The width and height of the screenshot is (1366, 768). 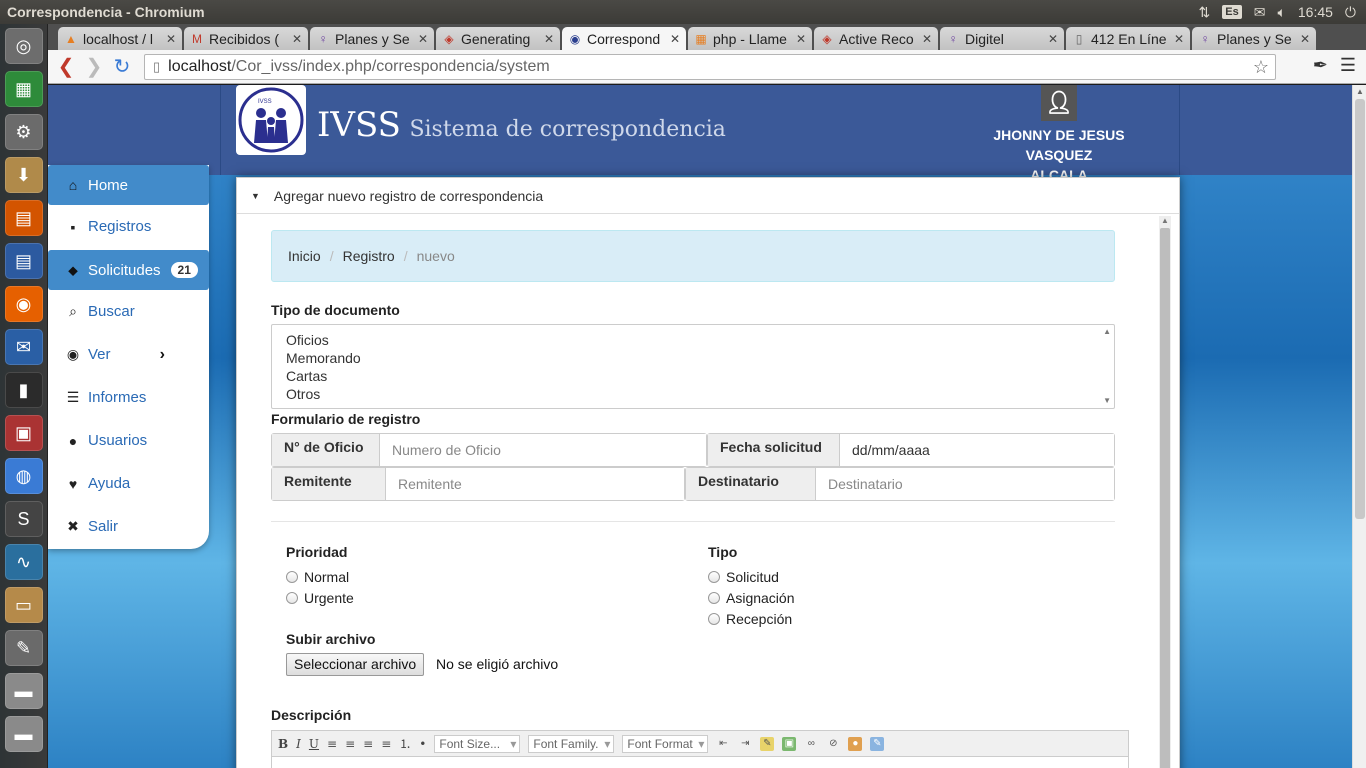 I want to click on unordered-list-icon: •, so click(x=422, y=744).